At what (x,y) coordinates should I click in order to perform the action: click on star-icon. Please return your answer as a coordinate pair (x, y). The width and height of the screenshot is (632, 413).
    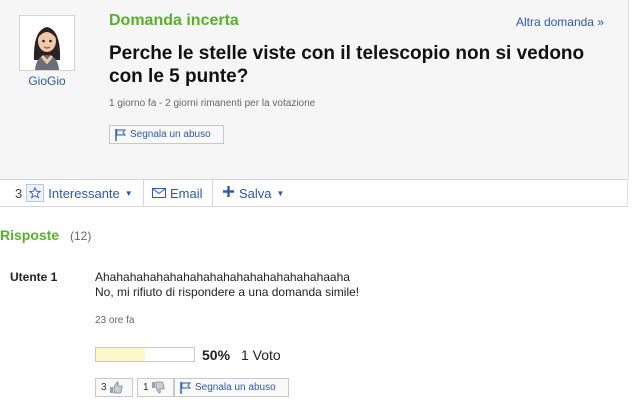
    Looking at the image, I should click on (35, 193).